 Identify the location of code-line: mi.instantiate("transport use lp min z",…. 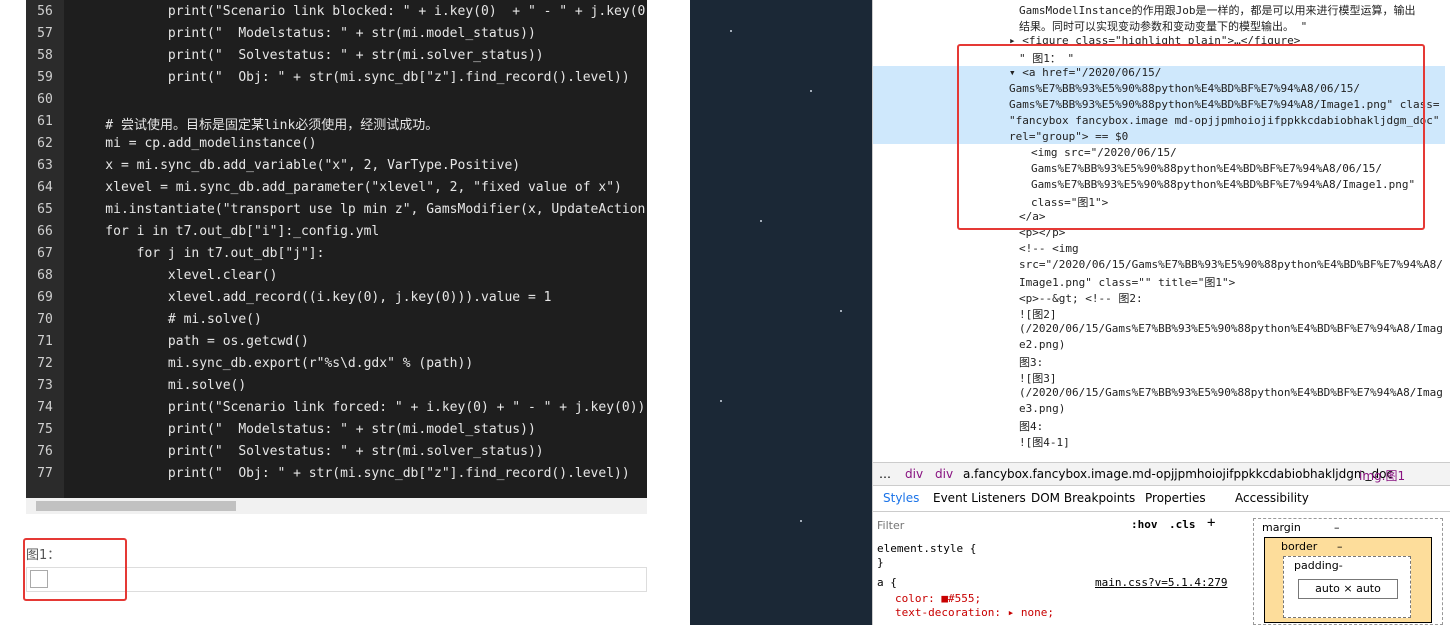
(360, 209).